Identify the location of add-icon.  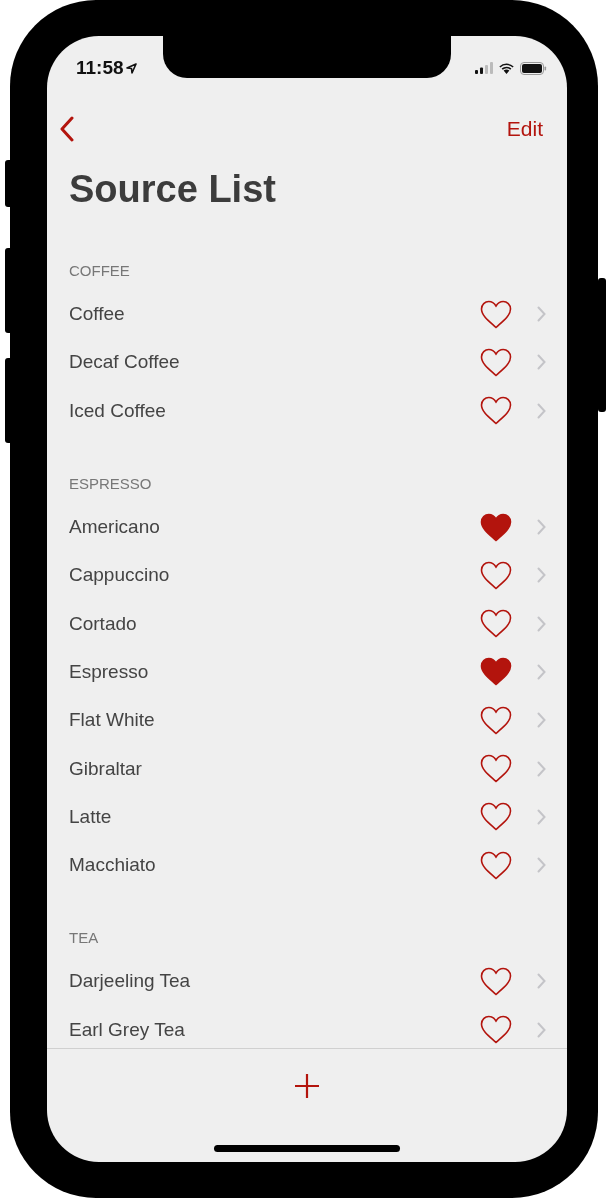
(307, 1086).